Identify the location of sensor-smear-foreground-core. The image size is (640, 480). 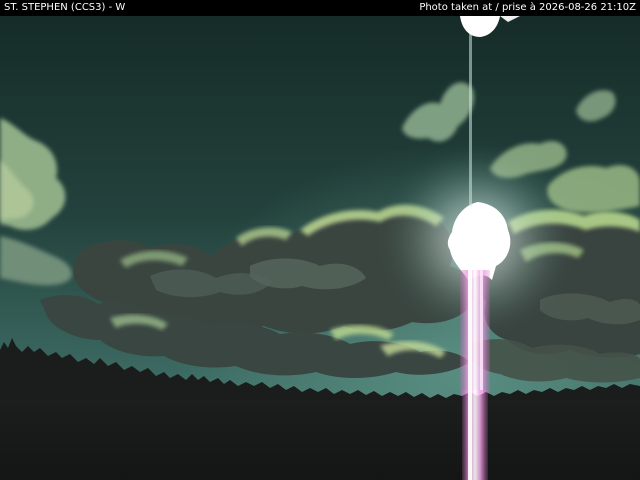
(470, 435).